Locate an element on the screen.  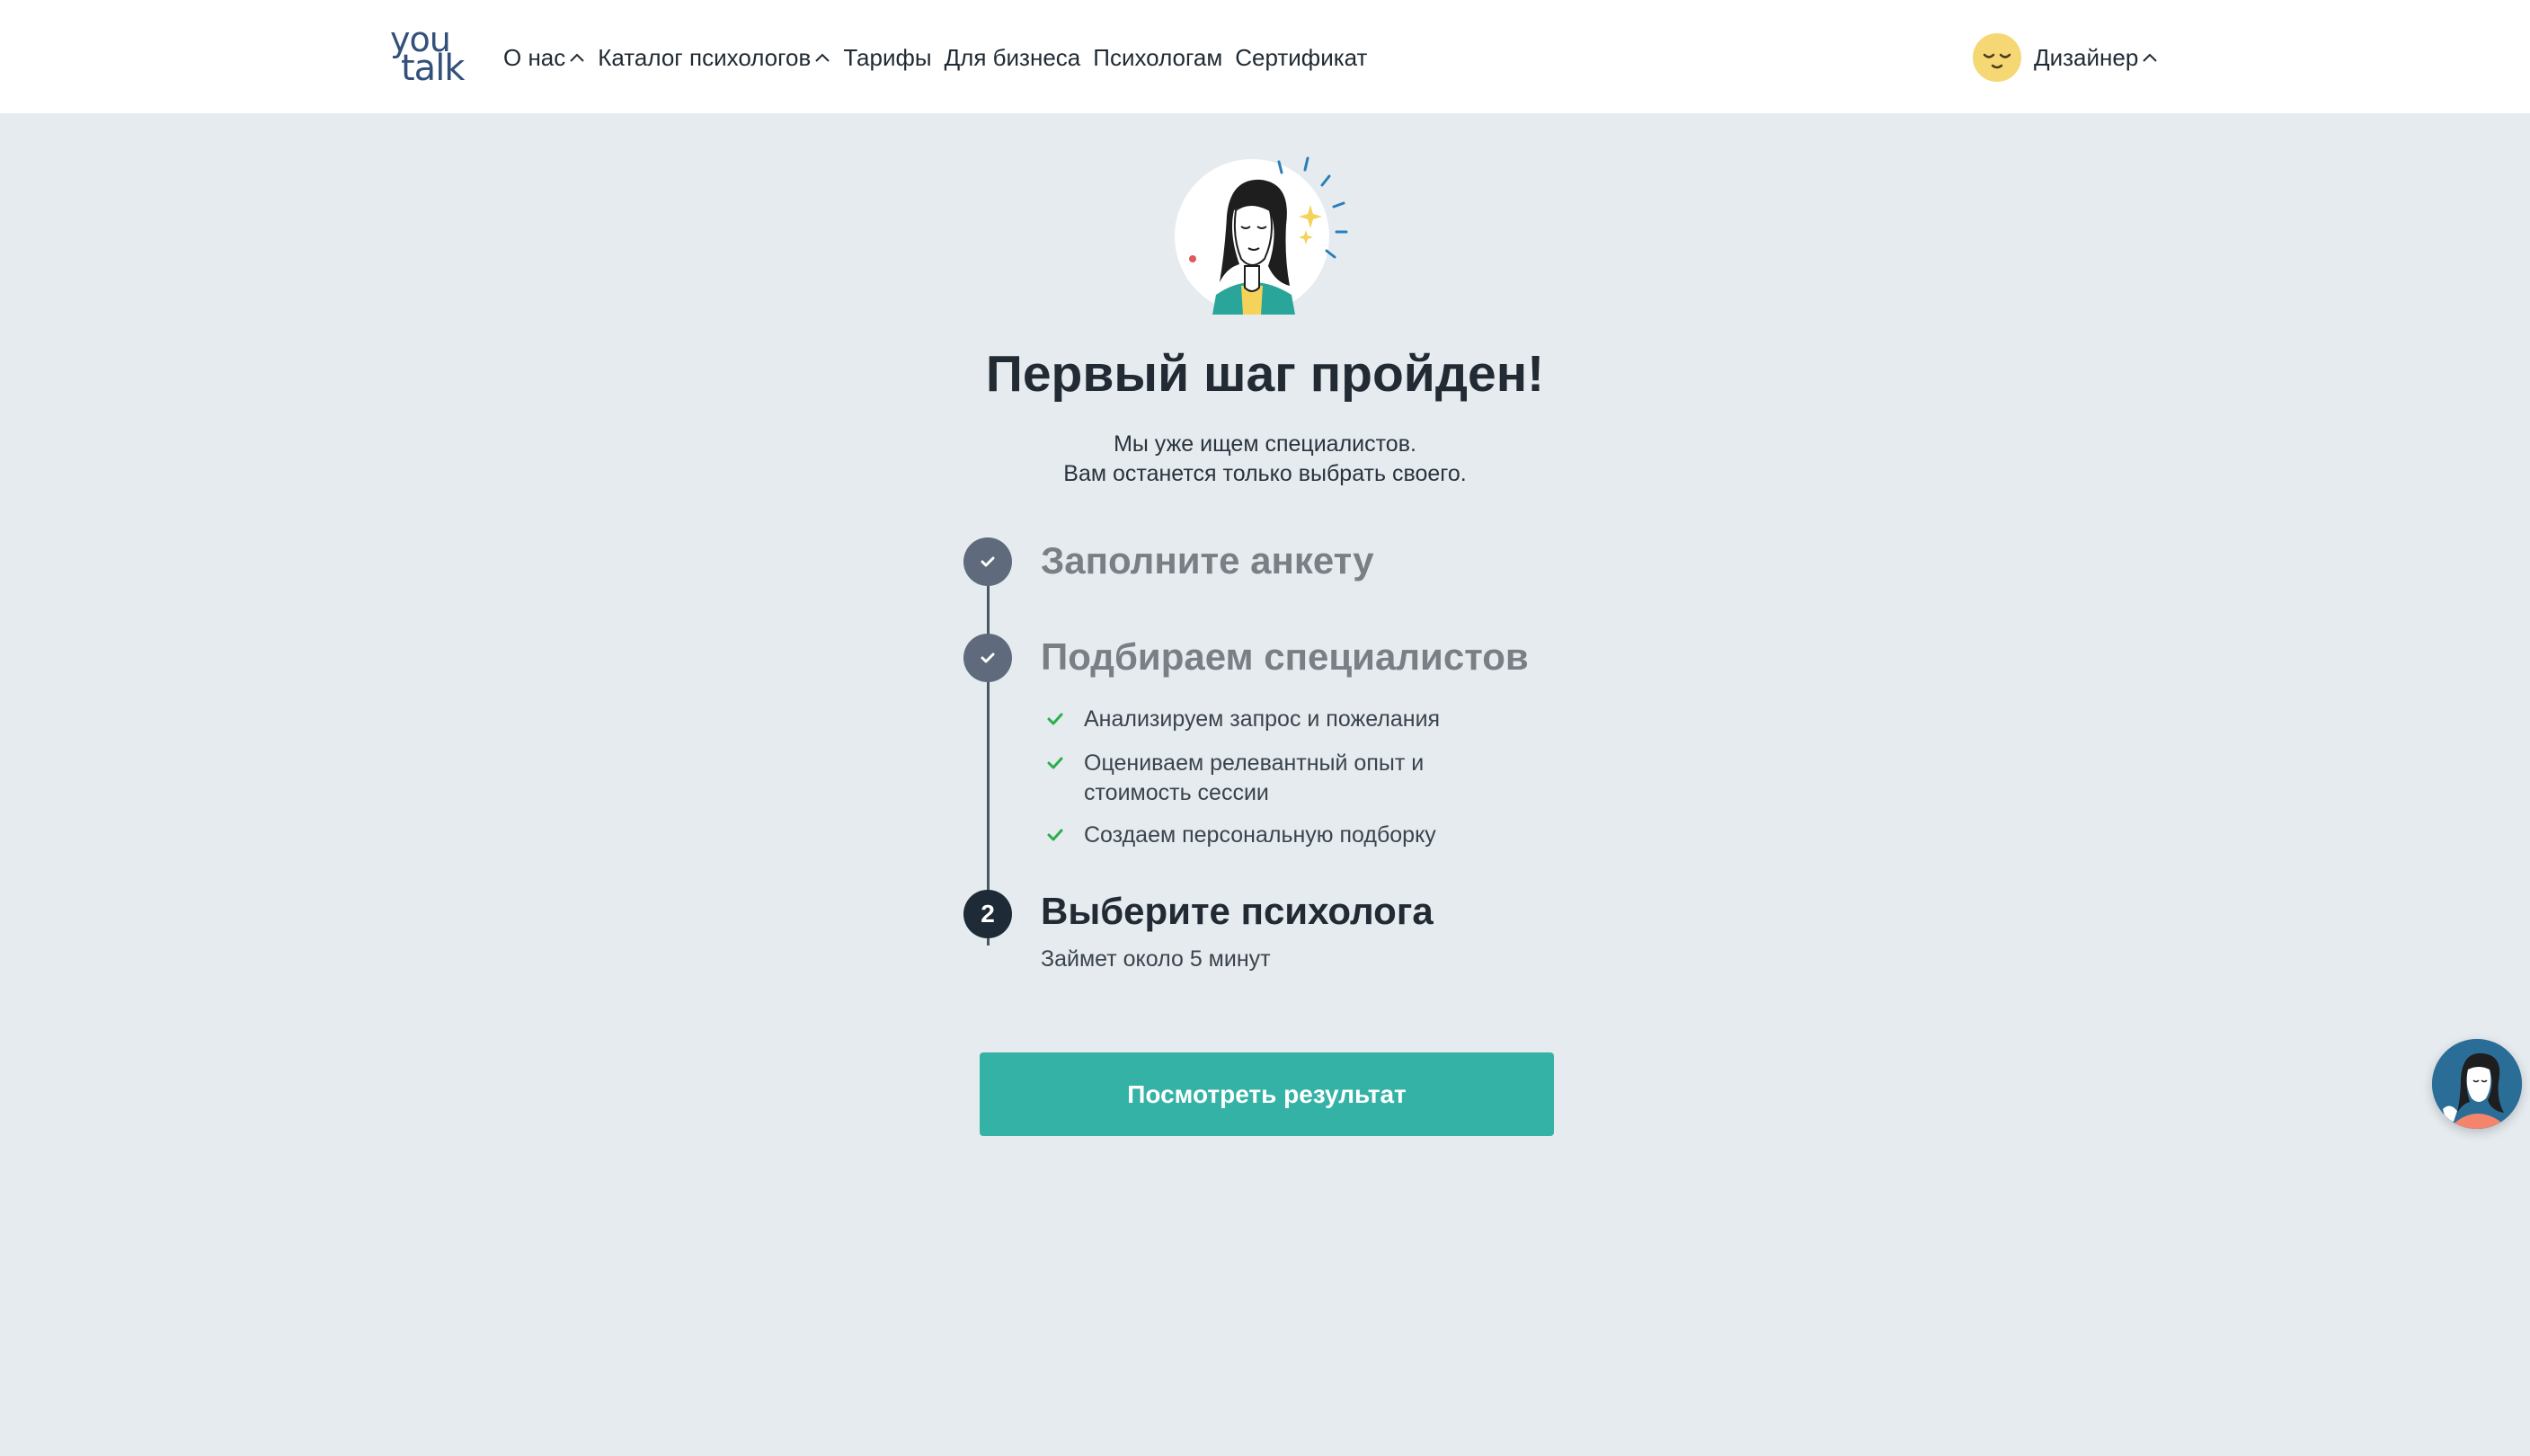
nav-item-for-psychologists: Психологам is located at coordinates (1157, 58).